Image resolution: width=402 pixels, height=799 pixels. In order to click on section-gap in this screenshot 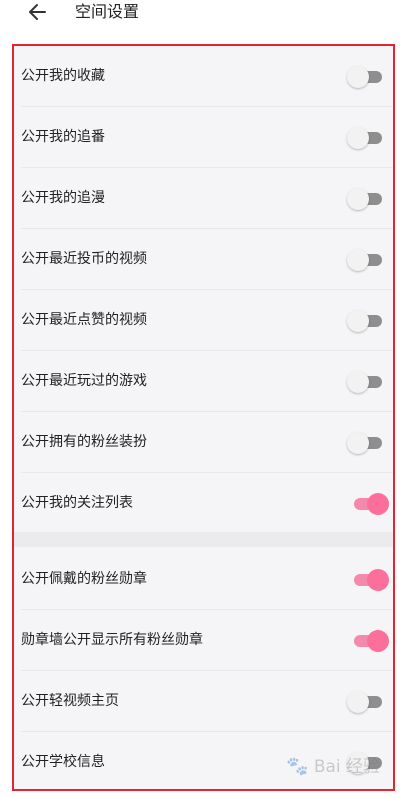, I will do `click(203, 539)`.